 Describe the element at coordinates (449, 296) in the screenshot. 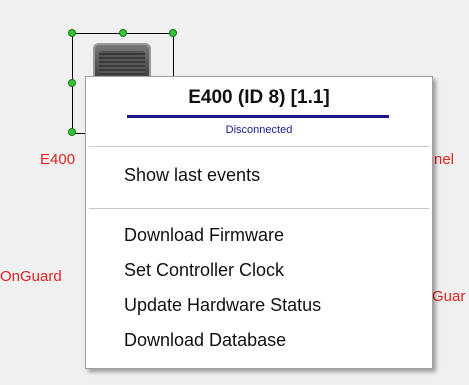

I see `device-label-onguard-right: Guar` at that location.